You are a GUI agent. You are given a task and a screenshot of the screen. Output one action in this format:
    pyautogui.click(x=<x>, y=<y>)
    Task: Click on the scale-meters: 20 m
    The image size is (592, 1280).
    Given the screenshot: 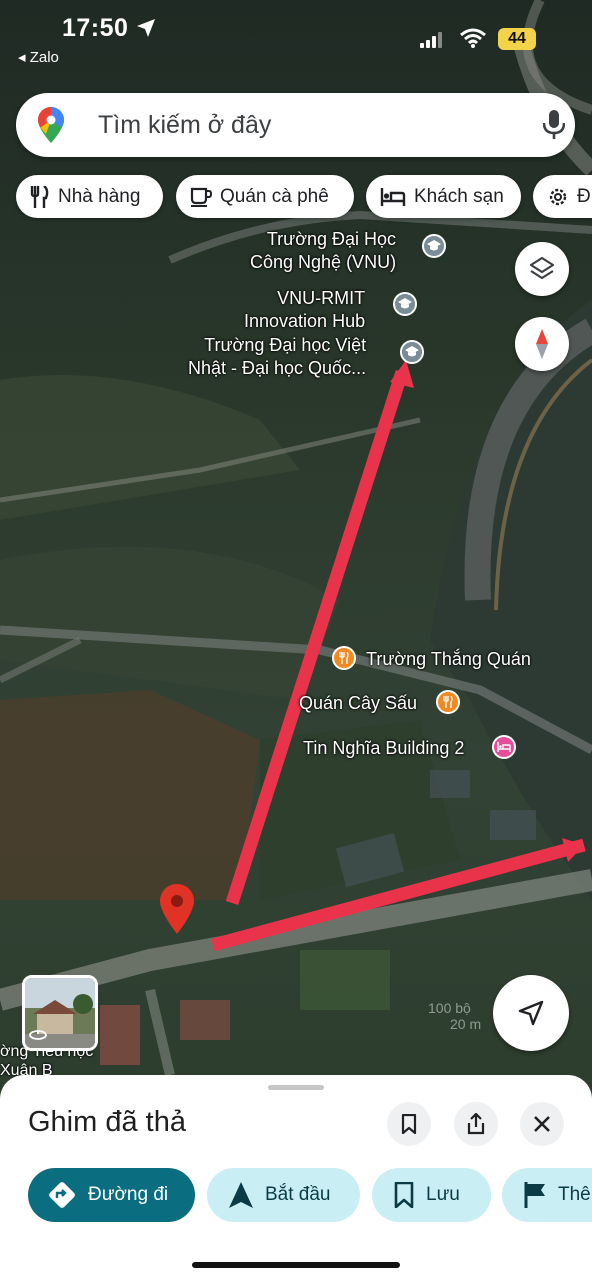 What is the action you would take?
    pyautogui.click(x=466, y=1024)
    